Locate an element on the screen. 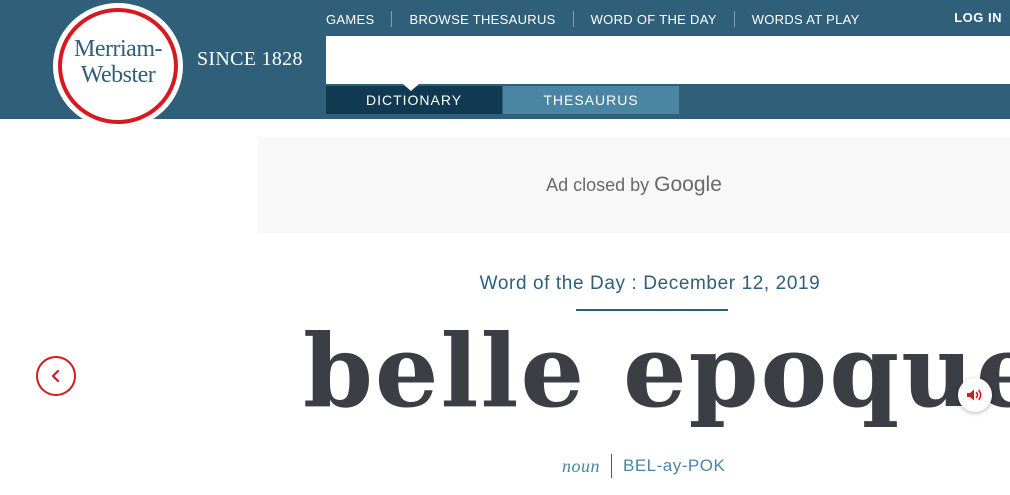 The image size is (1010, 495). word-of-day-label: Word of the Day : December 12, 2019 is located at coordinates (650, 283).